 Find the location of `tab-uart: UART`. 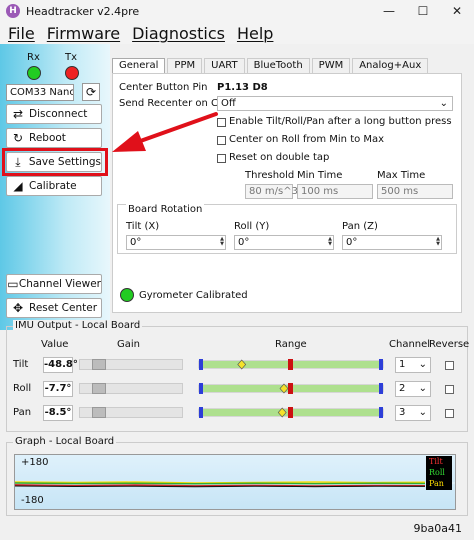

tab-uart: UART is located at coordinates (224, 65).